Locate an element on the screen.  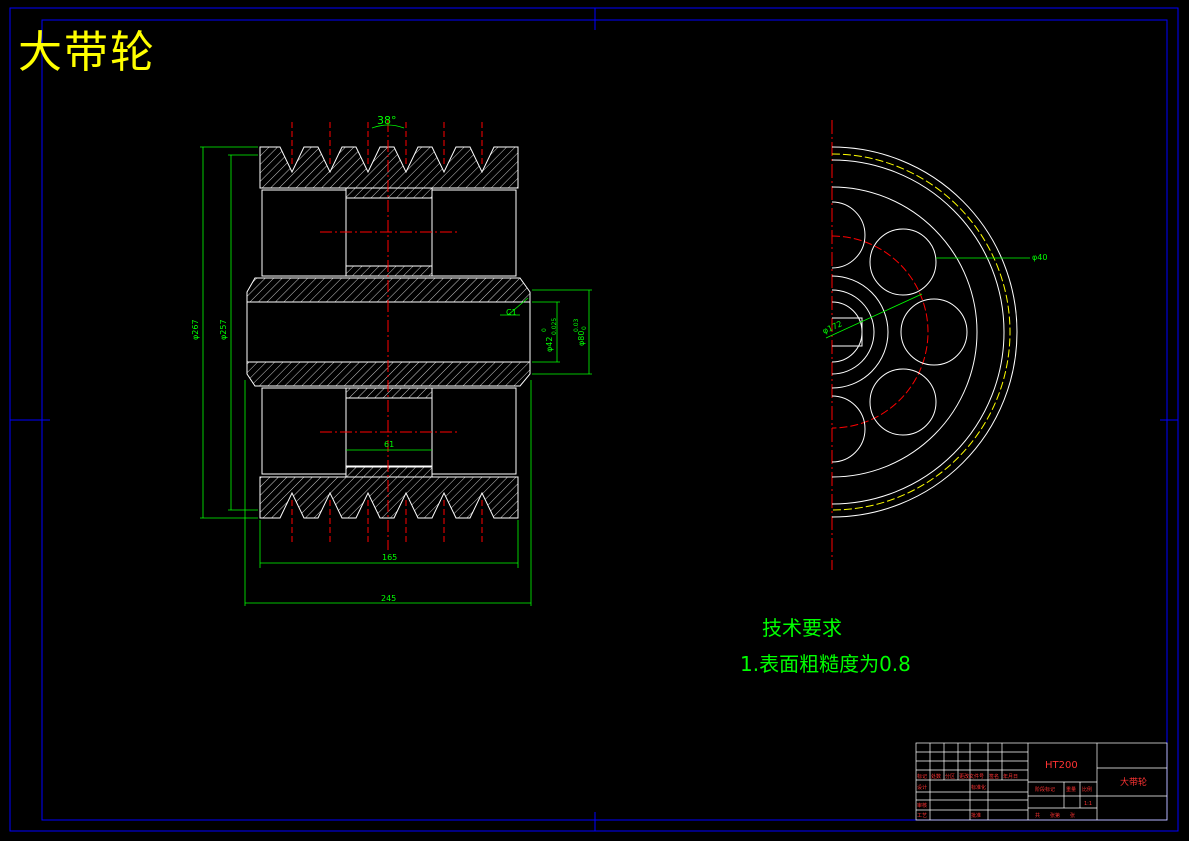
web-bottom is located at coordinates (389, 472).